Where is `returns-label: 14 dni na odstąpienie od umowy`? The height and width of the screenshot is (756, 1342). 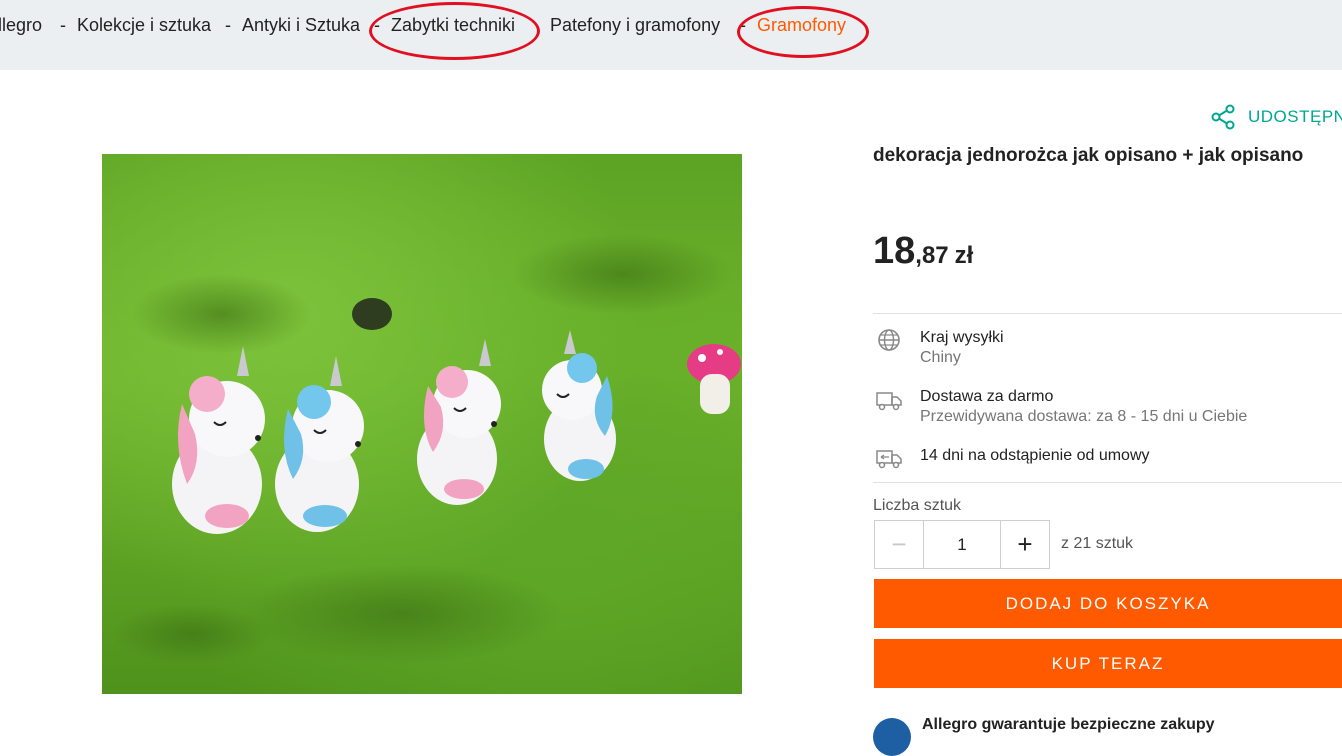
returns-label: 14 dni na odstąpienie od umowy is located at coordinates (1035, 455).